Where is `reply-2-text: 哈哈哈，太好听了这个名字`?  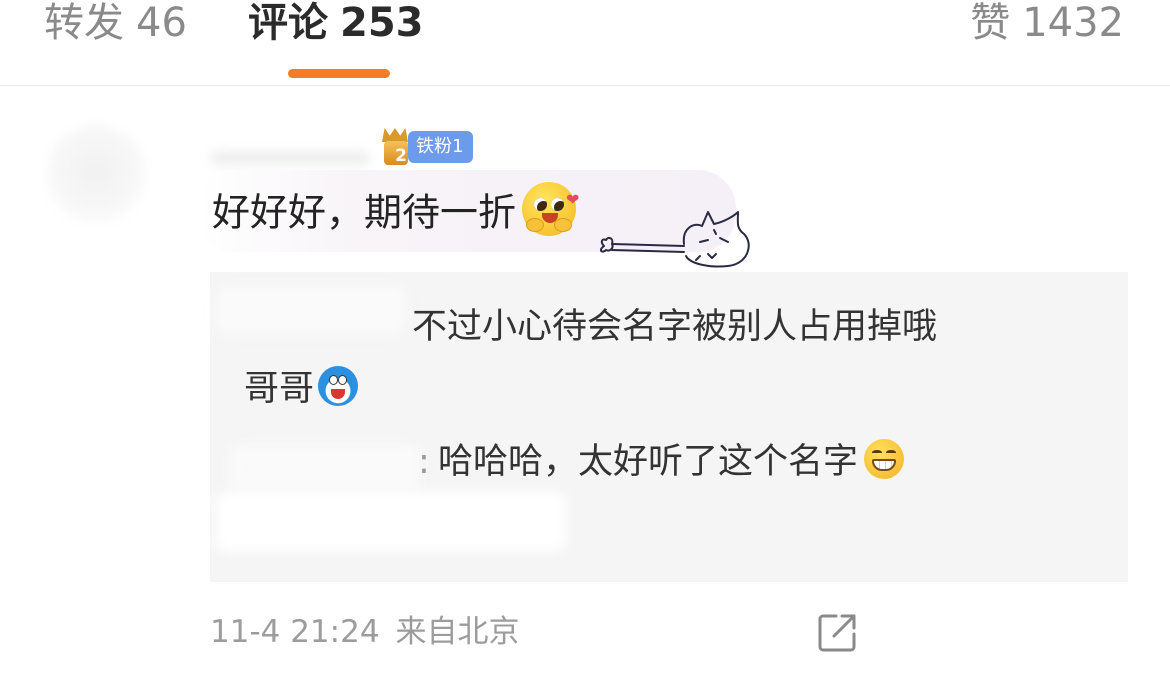 reply-2-text: 哈哈哈，太好听了这个名字 is located at coordinates (671, 462).